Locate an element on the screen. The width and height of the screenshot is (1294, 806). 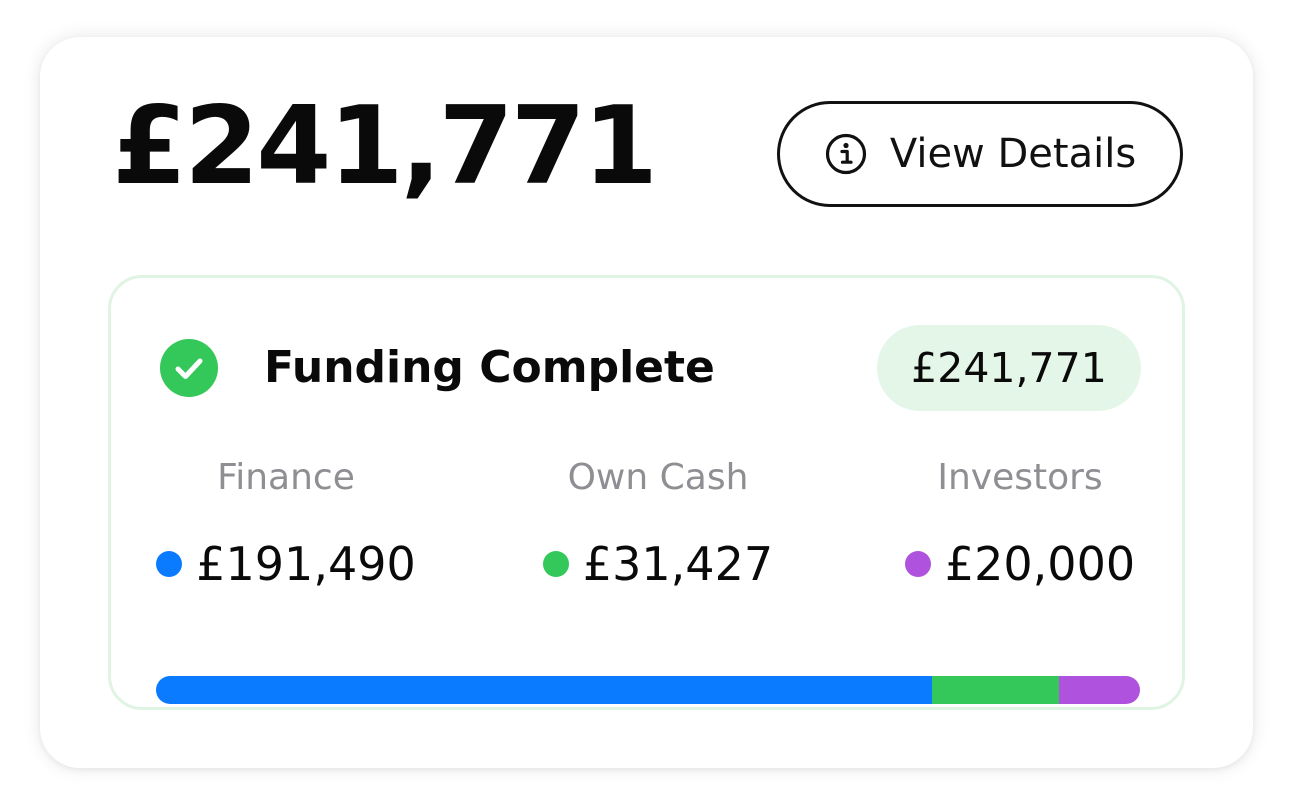
funding-source-label: Finance is located at coordinates (286, 477).